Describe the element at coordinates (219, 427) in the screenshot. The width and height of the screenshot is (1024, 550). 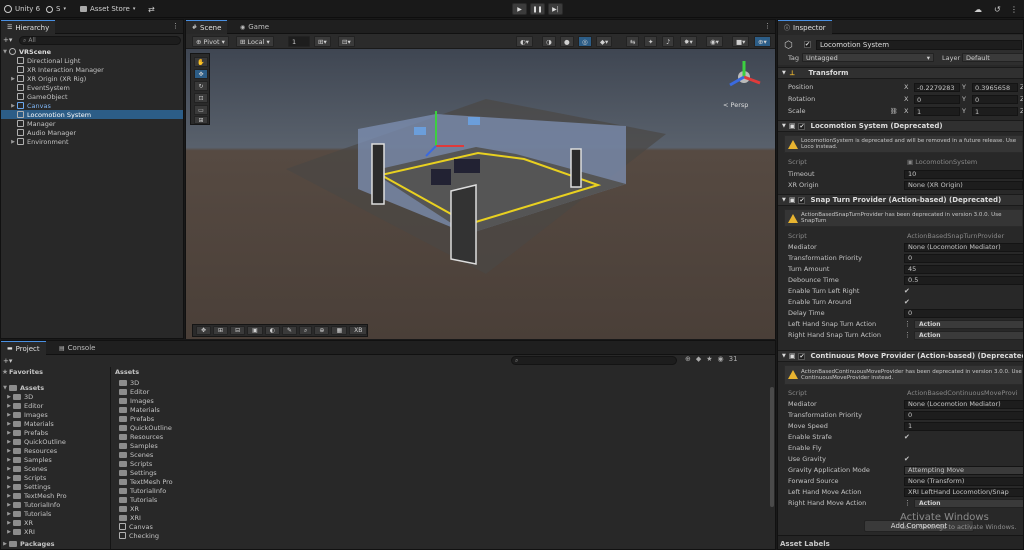
I see `asset-list-item: QuickOutline` at that location.